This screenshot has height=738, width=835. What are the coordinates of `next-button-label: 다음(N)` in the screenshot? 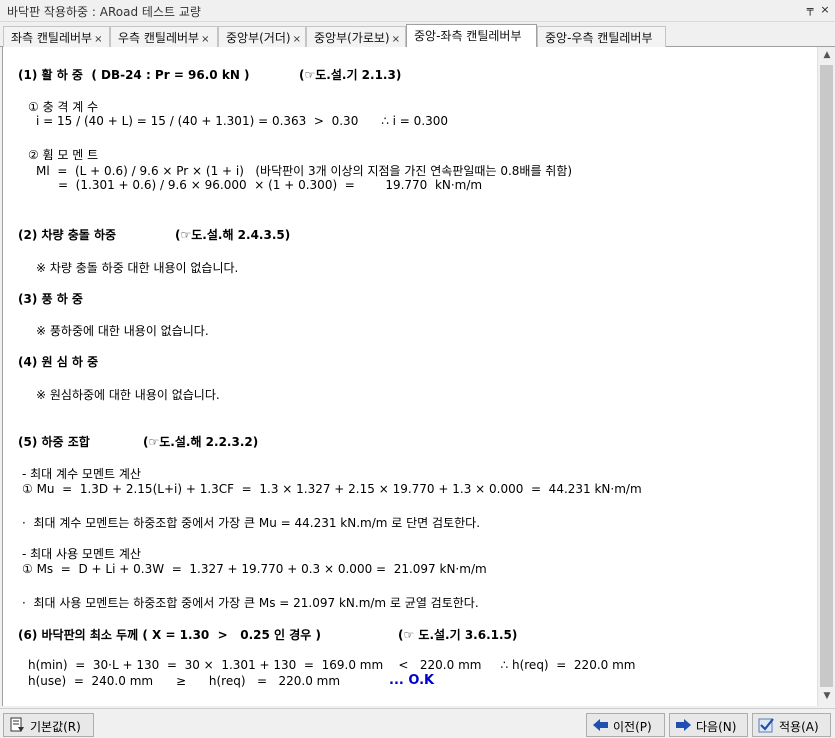 It's located at (716, 727).